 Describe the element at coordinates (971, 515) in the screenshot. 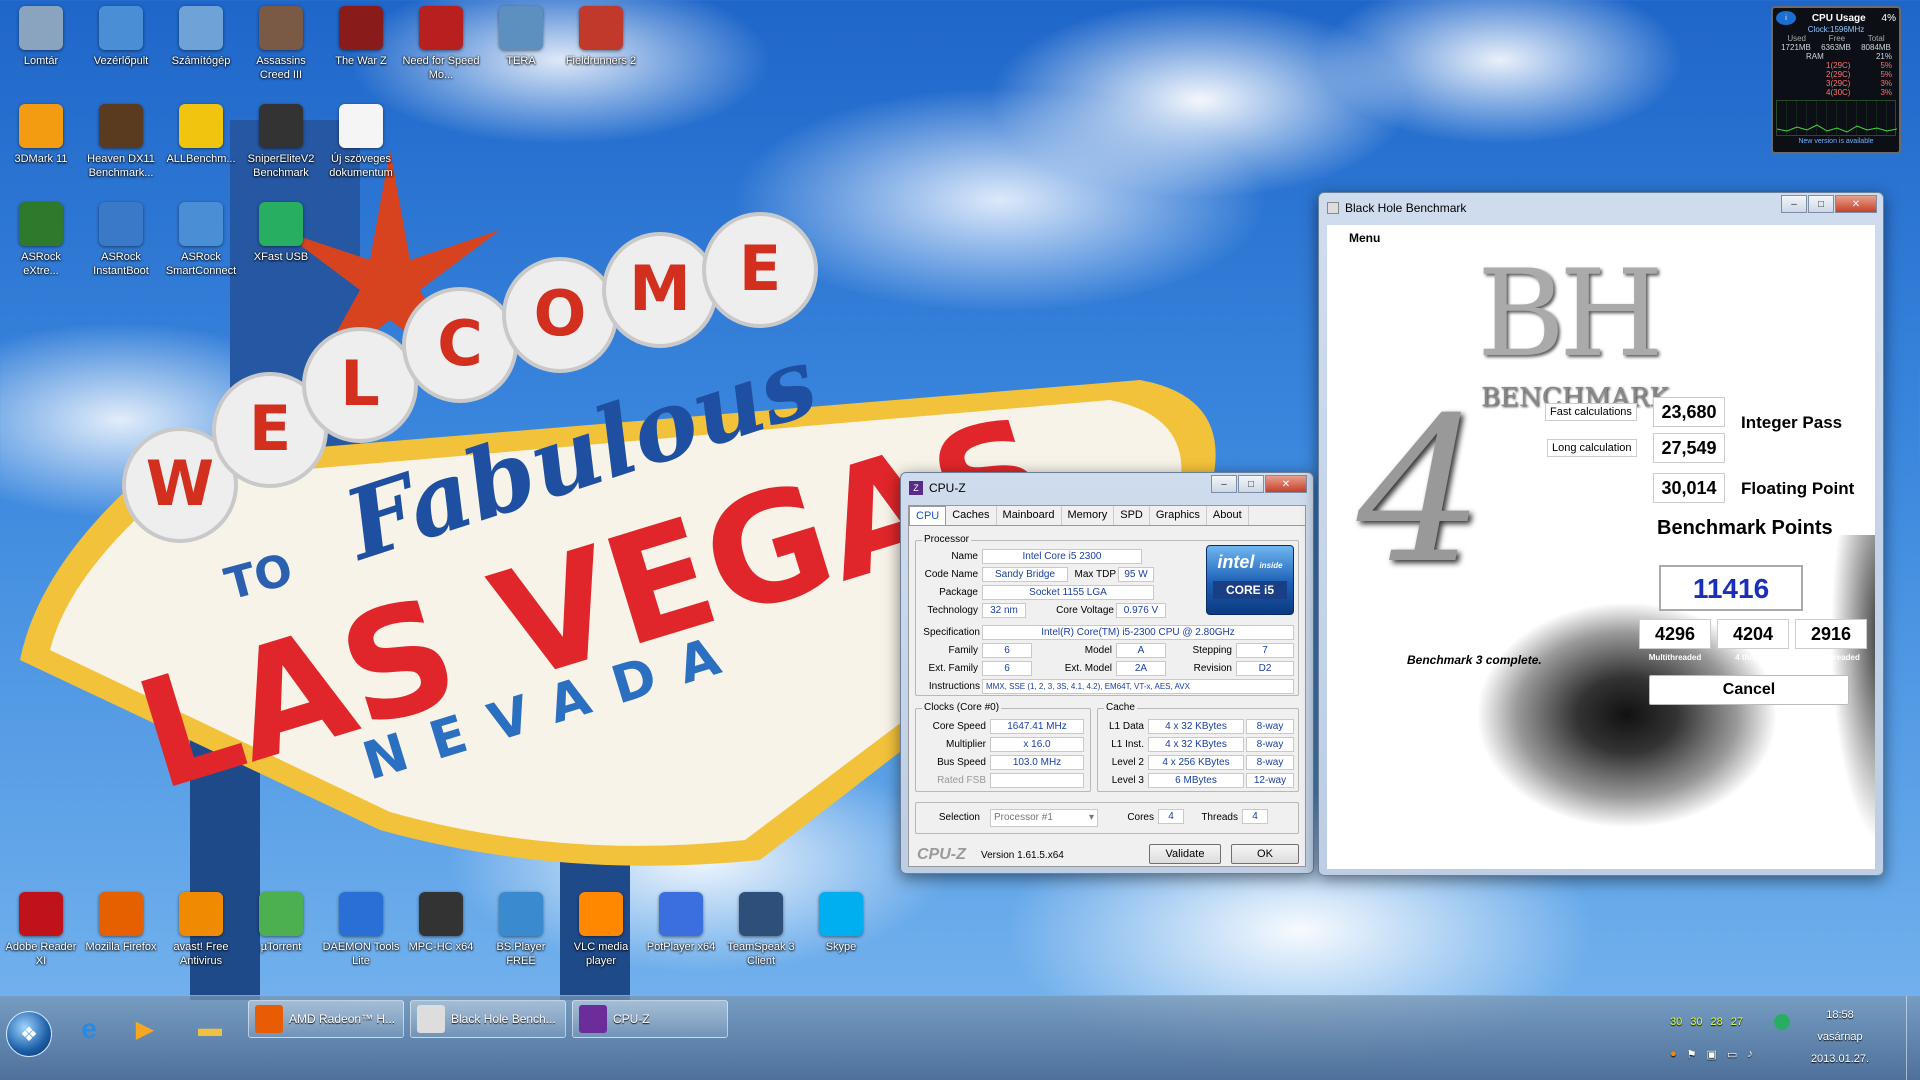

I see `tab-caches: Caches` at that location.